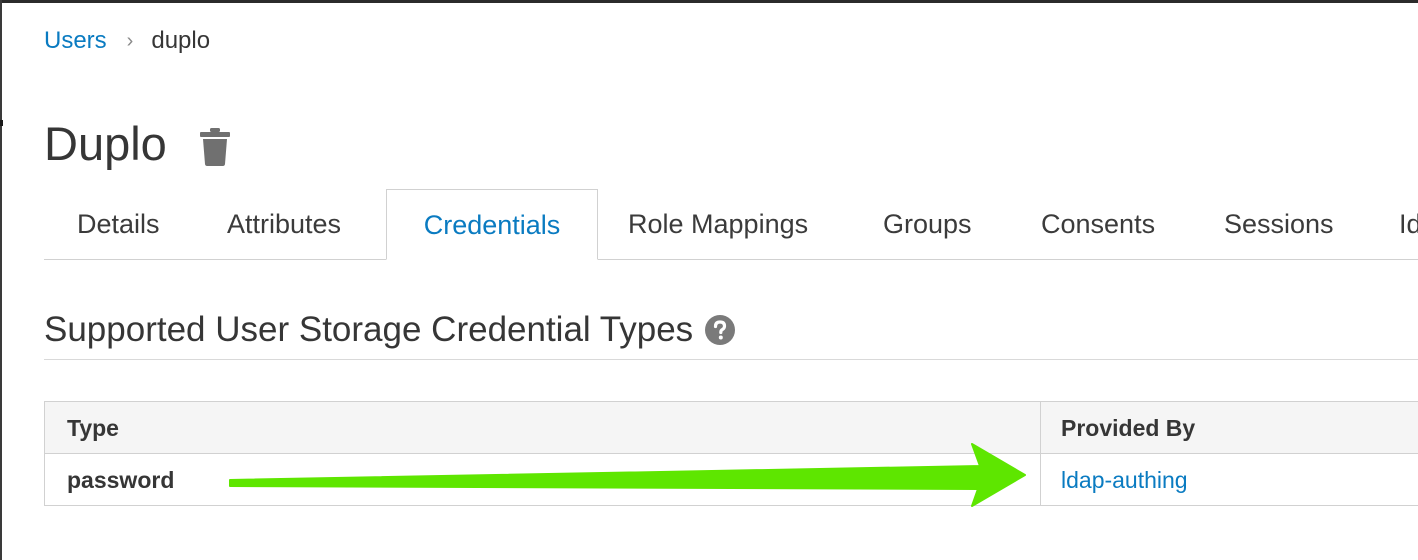  Describe the element at coordinates (105, 143) in the screenshot. I see `page-title: Duplo` at that location.